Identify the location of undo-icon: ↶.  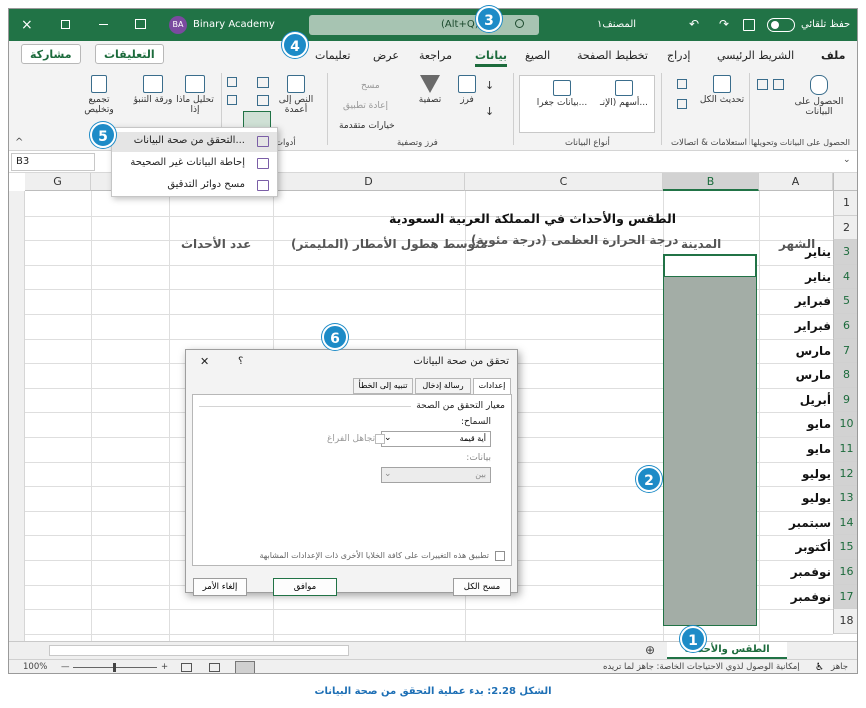
(694, 24).